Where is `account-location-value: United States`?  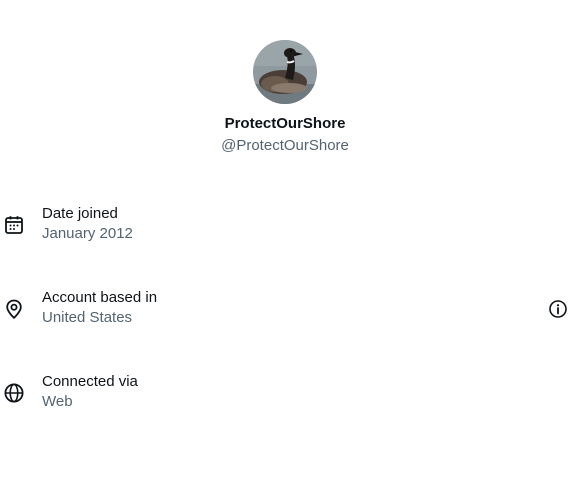 account-location-value: United States is located at coordinates (87, 317).